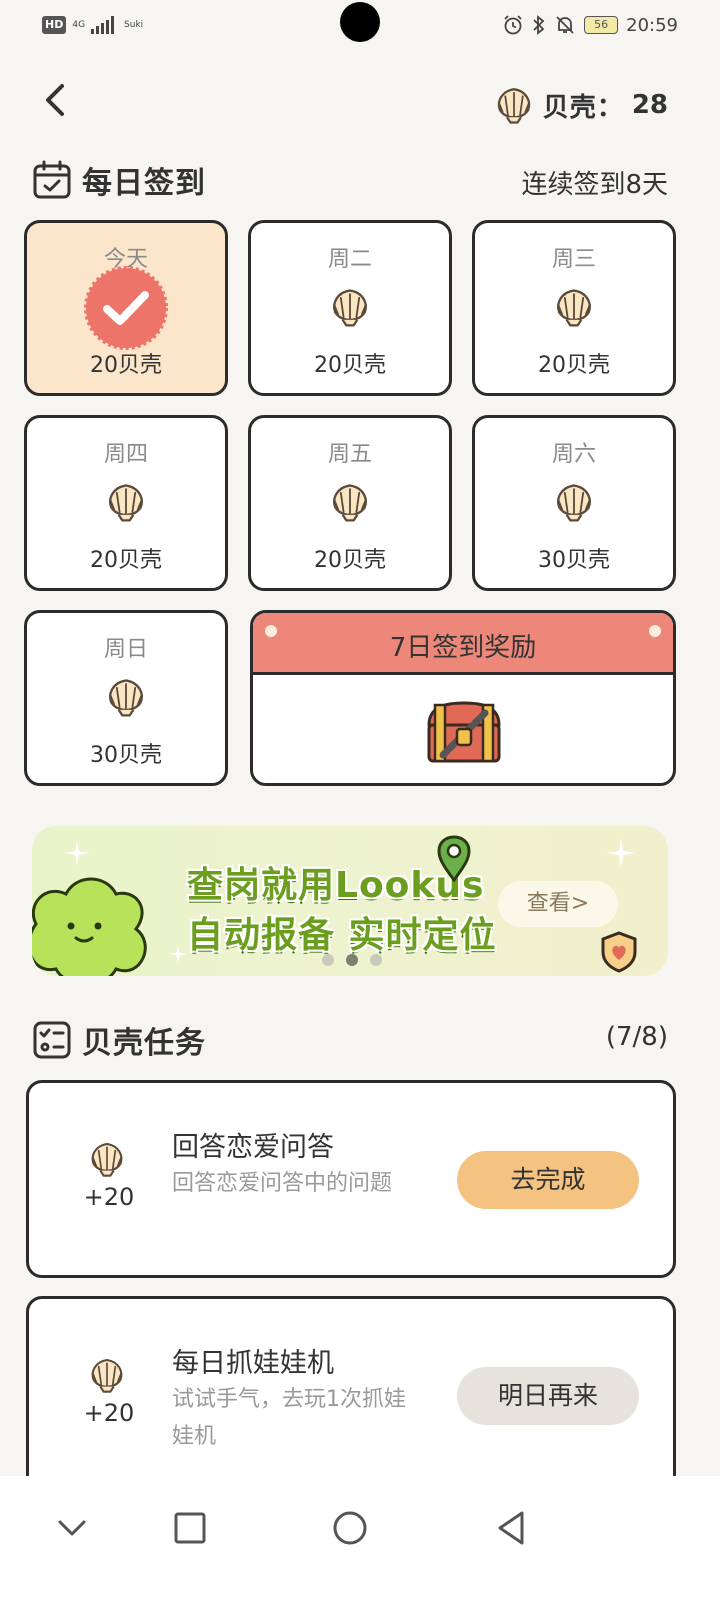  I want to click on day-card-tue: 周二 20贝壳, so click(350, 308).